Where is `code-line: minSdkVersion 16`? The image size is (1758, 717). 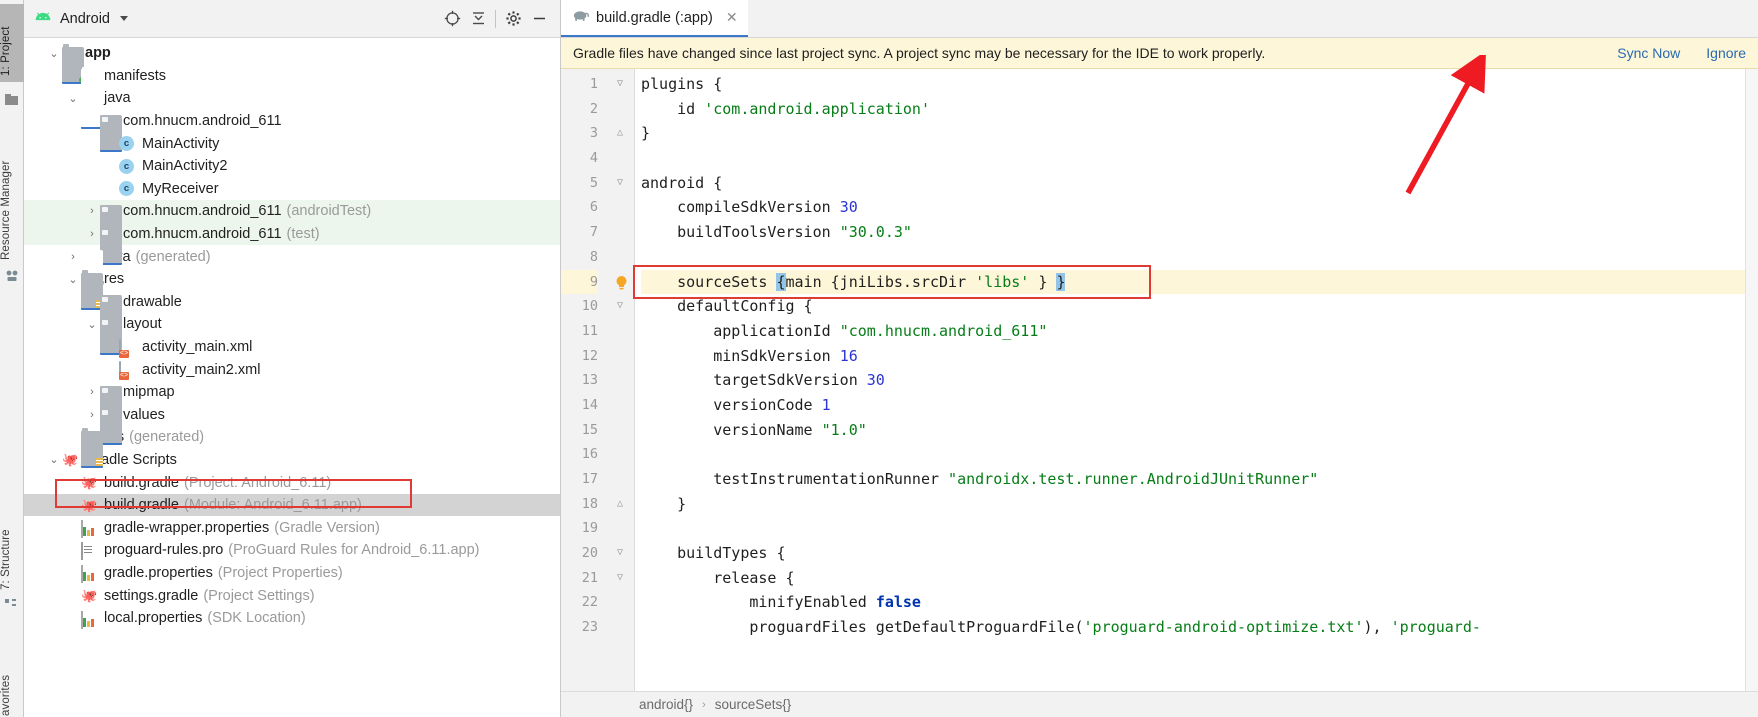
code-line: minSdkVersion 16 is located at coordinates (1199, 356).